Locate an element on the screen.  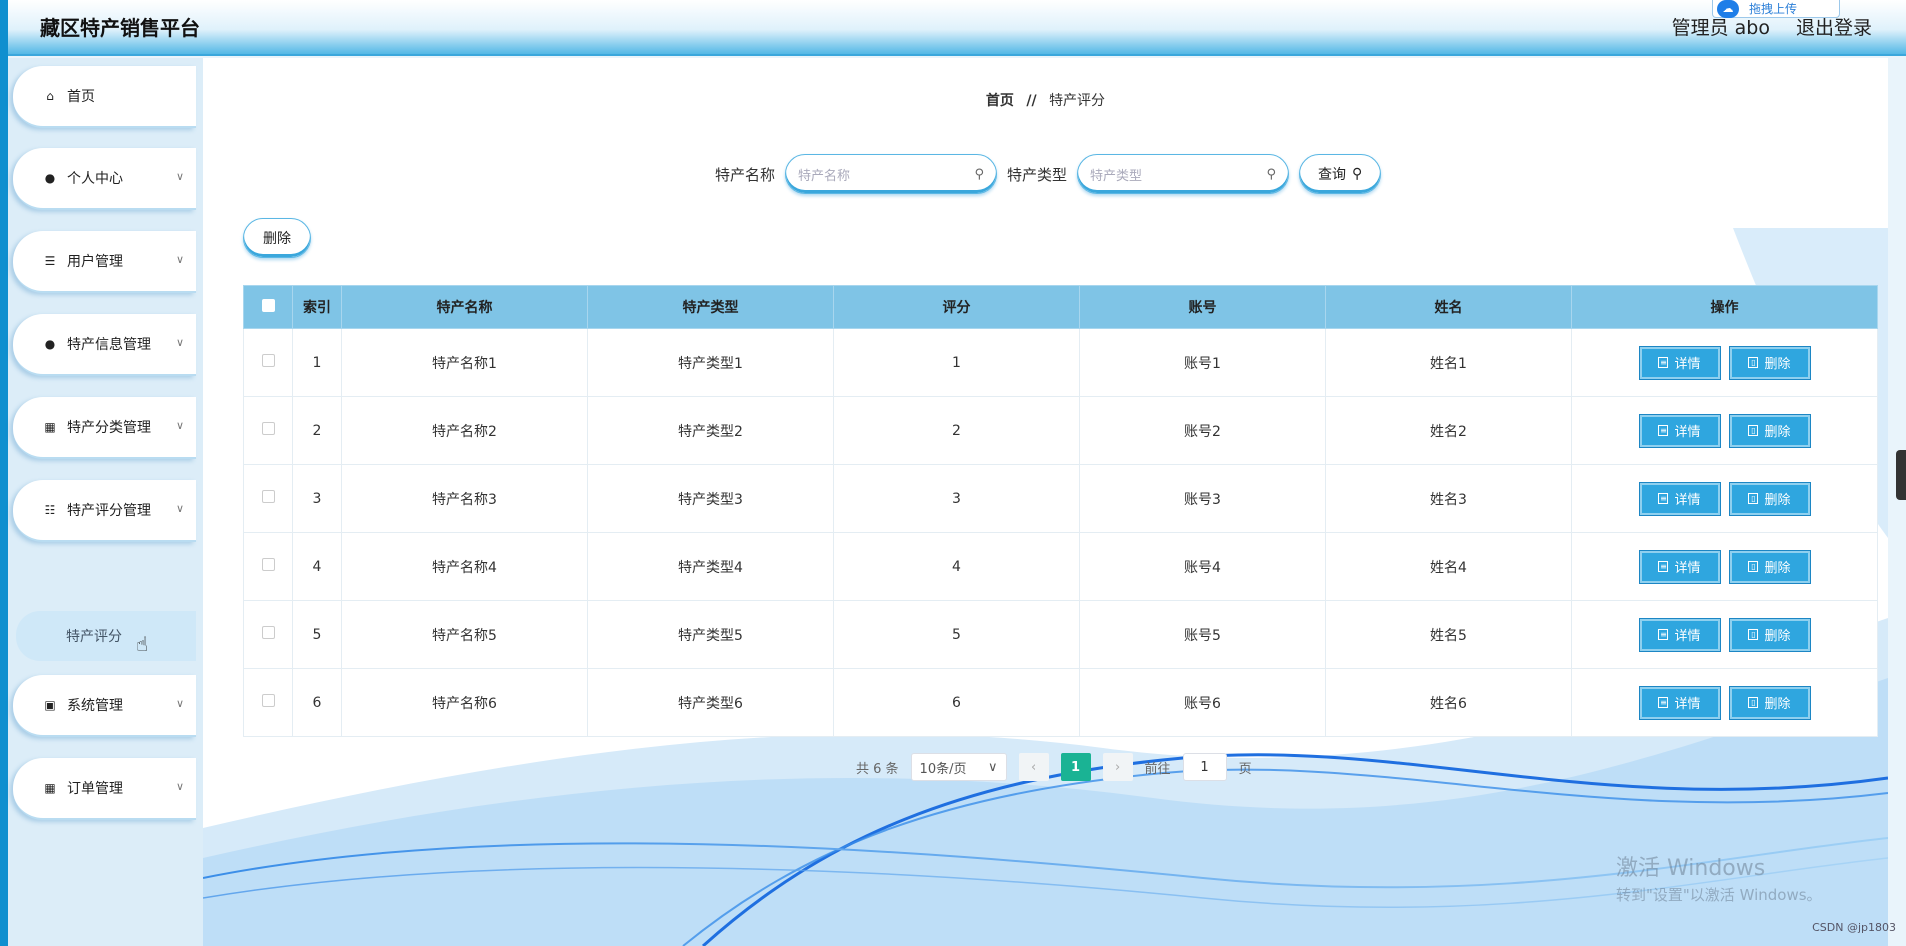
page-size-value: 10条/页 is located at coordinates (943, 769).